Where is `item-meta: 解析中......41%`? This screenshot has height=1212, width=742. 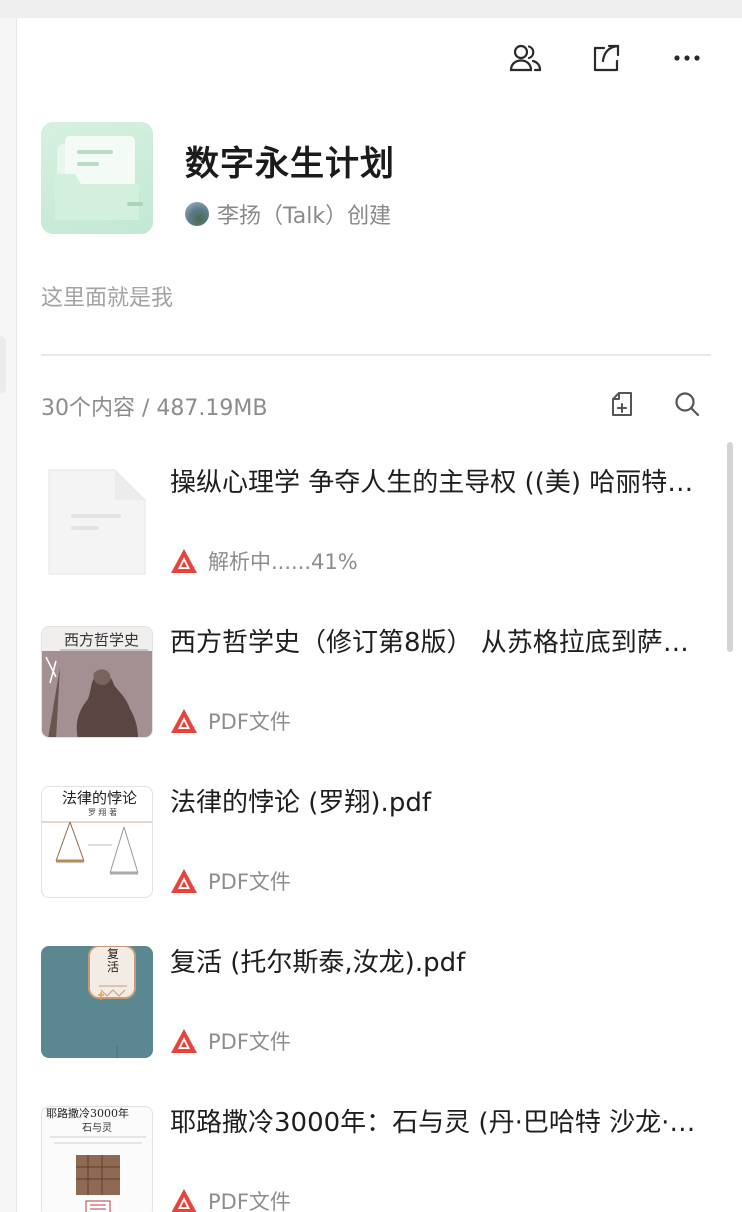
item-meta: 解析中......41% is located at coordinates (264, 561).